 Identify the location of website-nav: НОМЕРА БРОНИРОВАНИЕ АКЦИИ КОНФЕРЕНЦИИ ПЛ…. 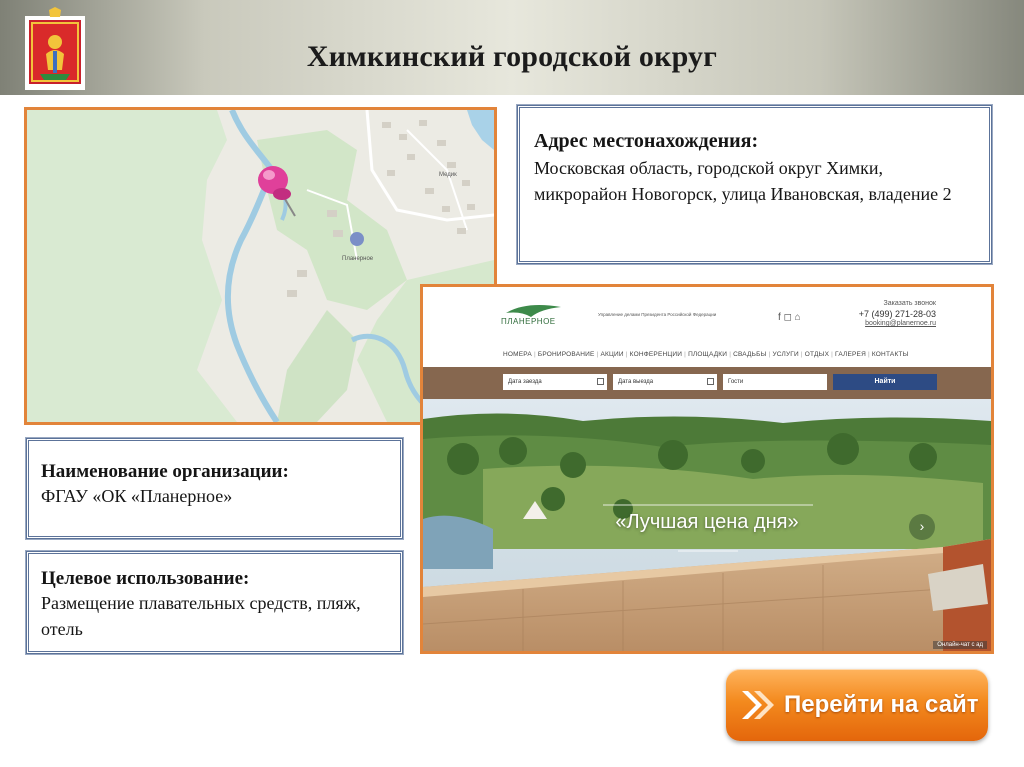
(706, 354).